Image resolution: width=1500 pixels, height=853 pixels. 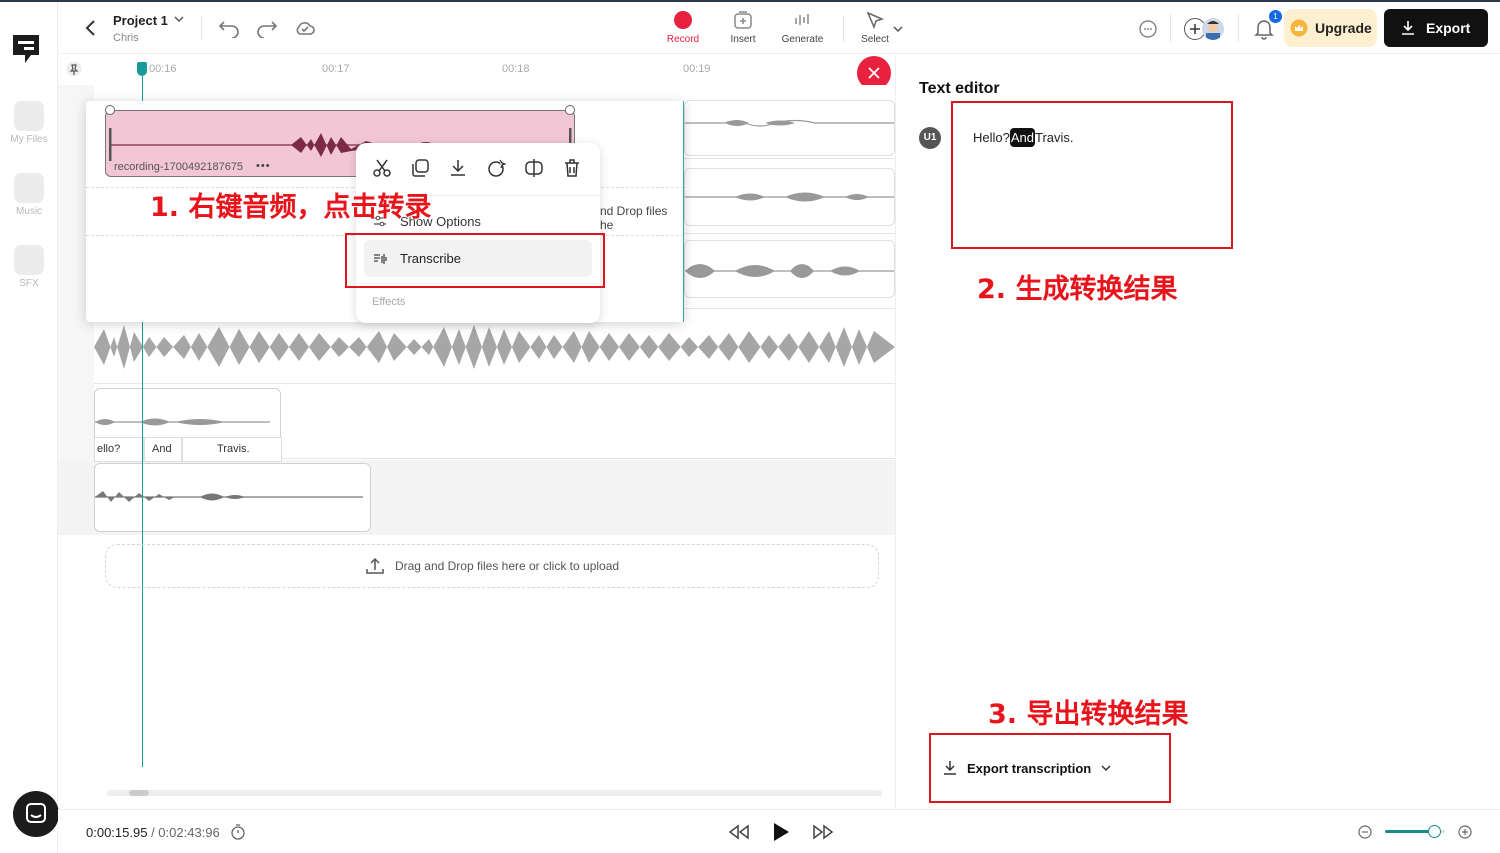 What do you see at coordinates (802, 39) in the screenshot?
I see `generate-label: Generate` at bounding box center [802, 39].